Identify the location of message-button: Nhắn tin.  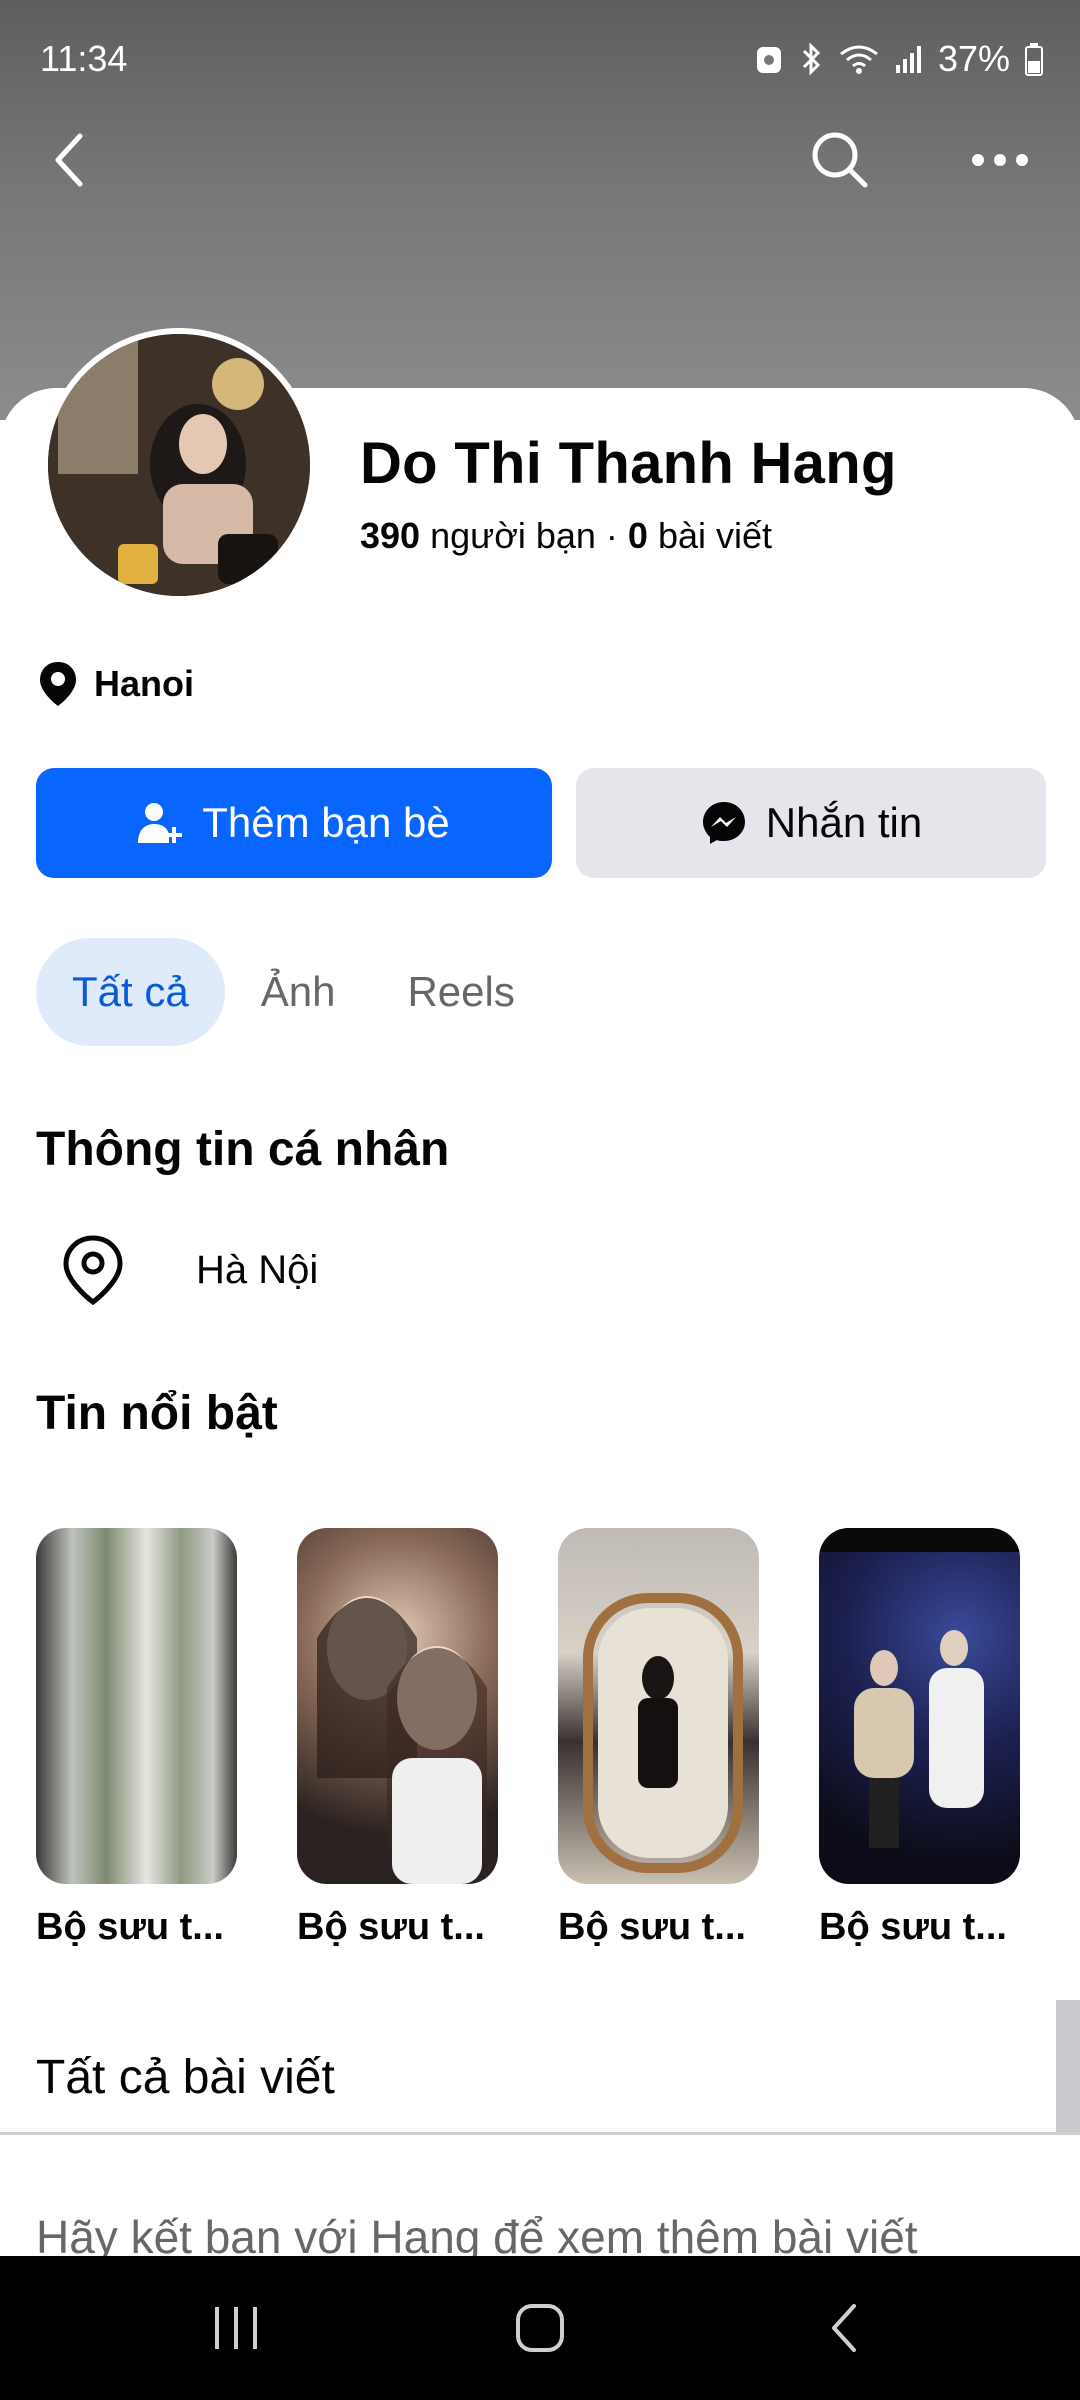
(811, 823).